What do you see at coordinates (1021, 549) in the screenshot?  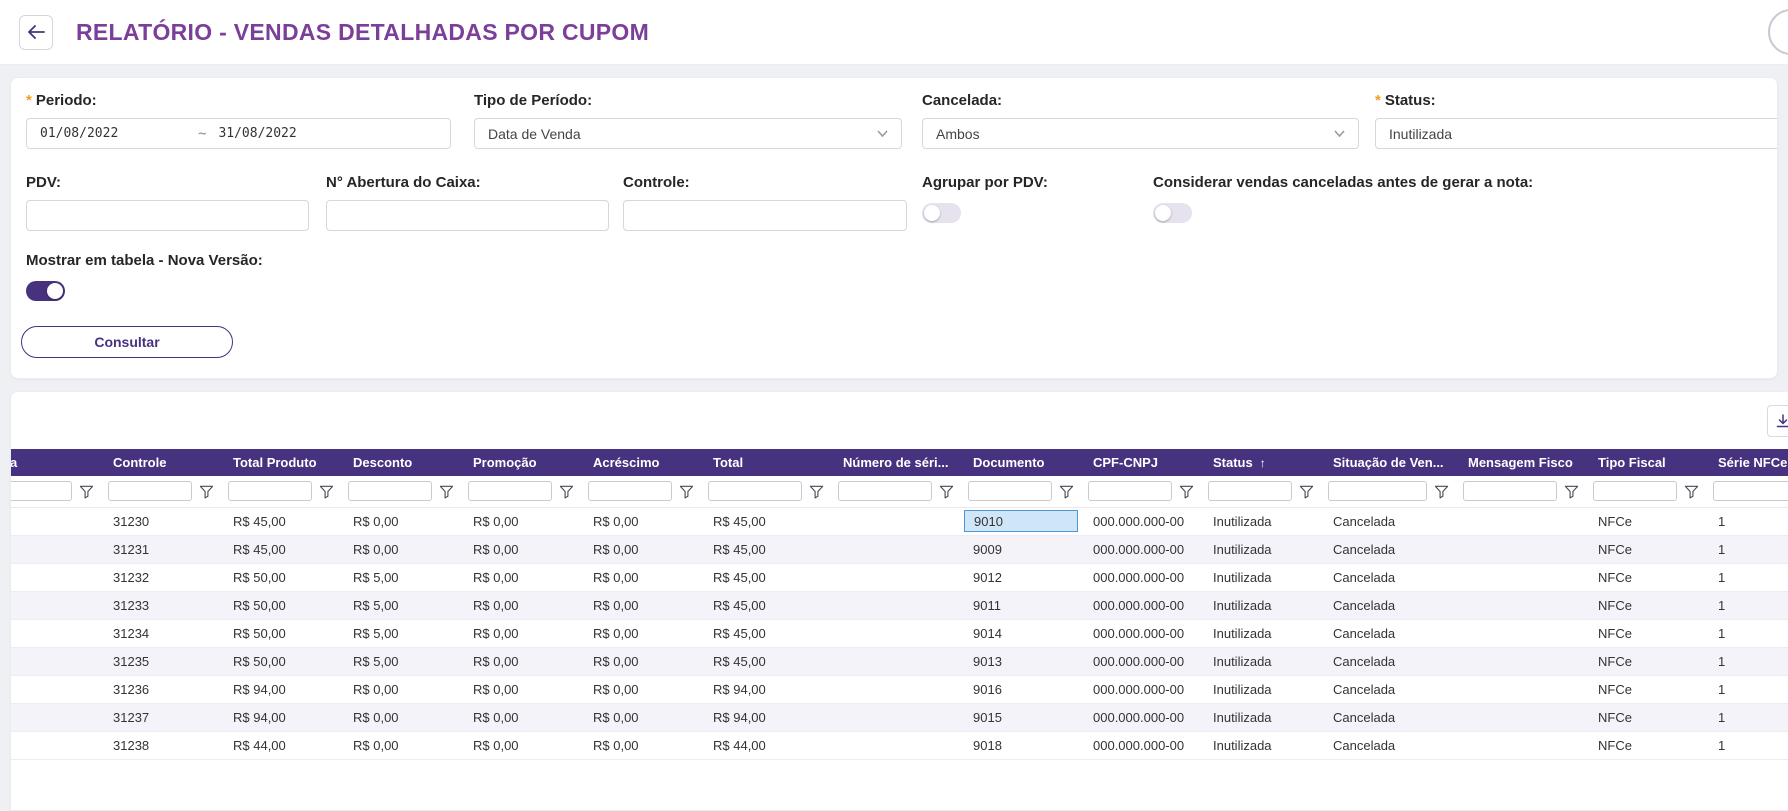 I see `cell-documento: 9009` at bounding box center [1021, 549].